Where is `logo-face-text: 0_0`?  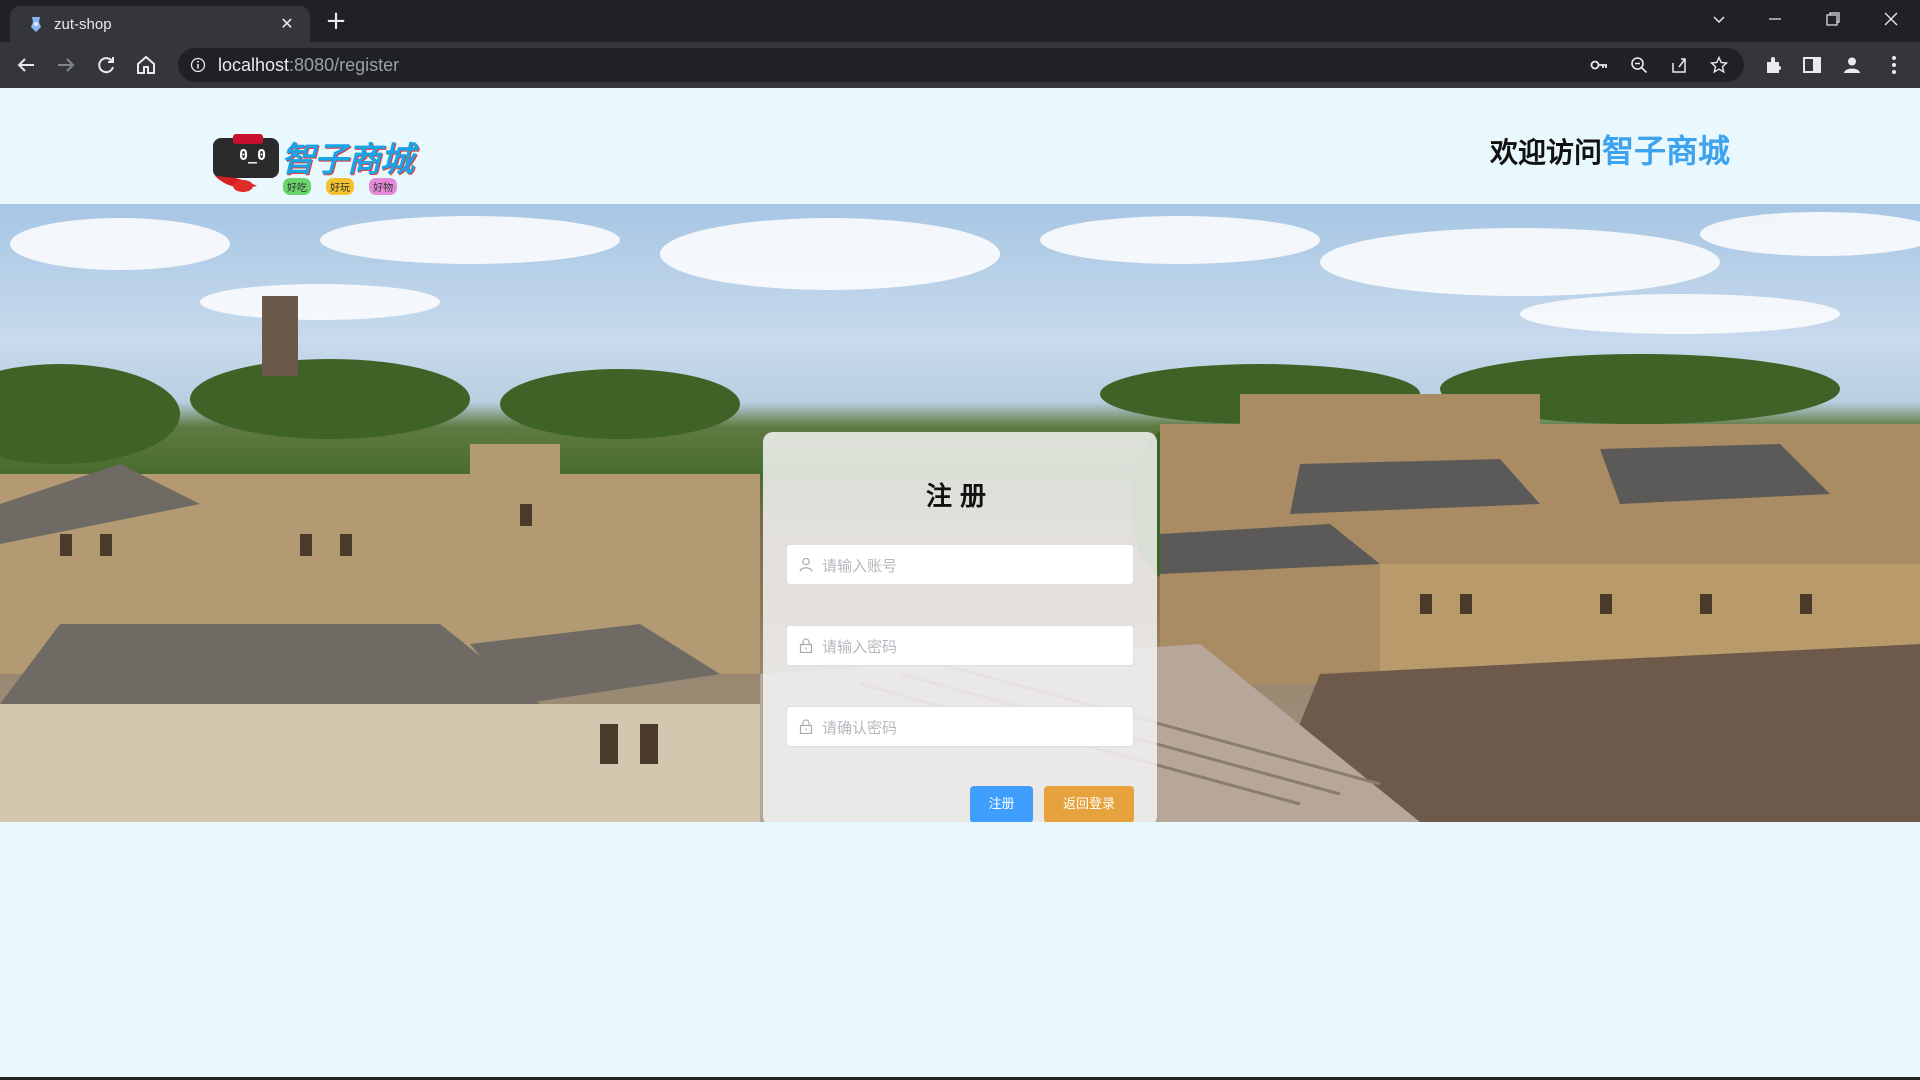
logo-face-text: 0_0 is located at coordinates (253, 155).